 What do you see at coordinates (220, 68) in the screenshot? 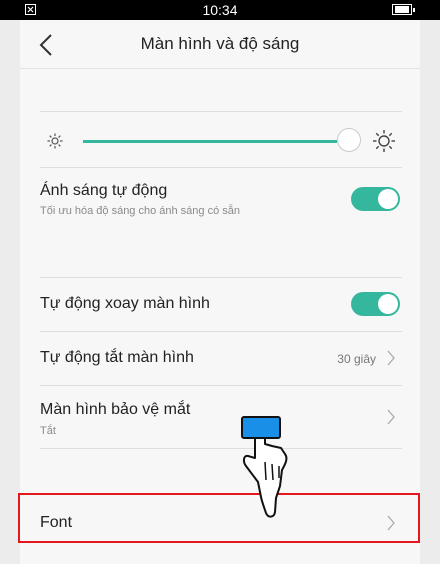
I see `header-divider` at bounding box center [220, 68].